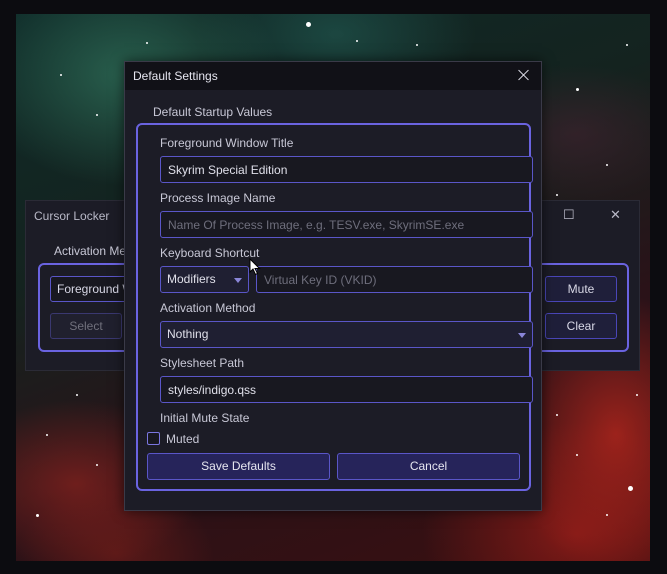  What do you see at coordinates (153, 438) in the screenshot?
I see `muted-checkbox` at bounding box center [153, 438].